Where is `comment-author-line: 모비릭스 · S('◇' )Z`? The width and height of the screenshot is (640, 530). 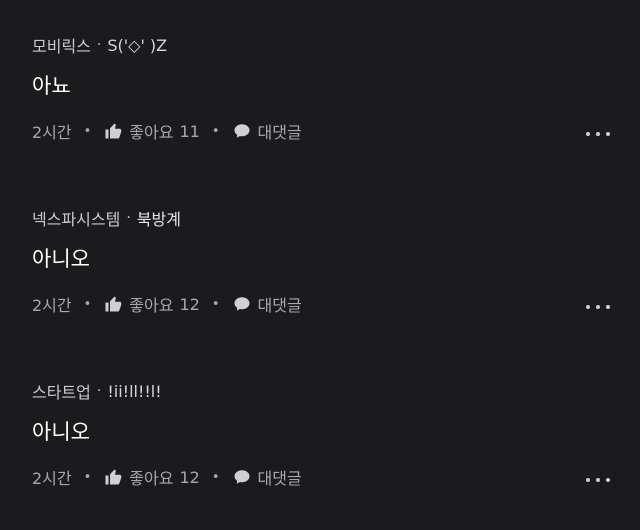
comment-author-line: 모비릭스 · S('◇' )Z is located at coordinates (99, 45).